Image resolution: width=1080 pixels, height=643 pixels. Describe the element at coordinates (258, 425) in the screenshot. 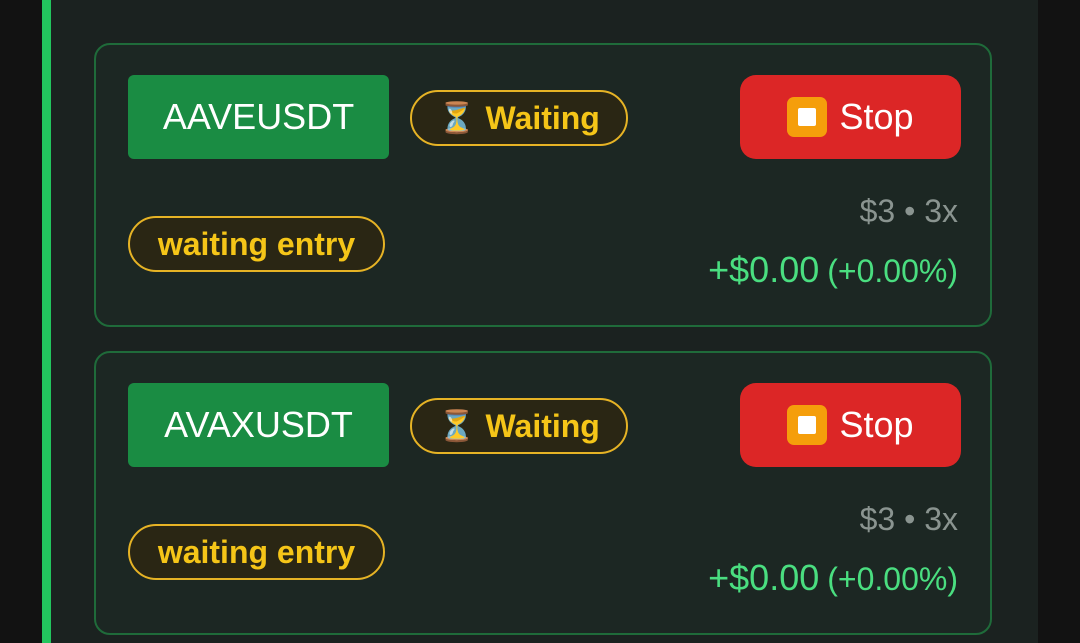

I see `symbol-badge: AVAXUSDT` at that location.